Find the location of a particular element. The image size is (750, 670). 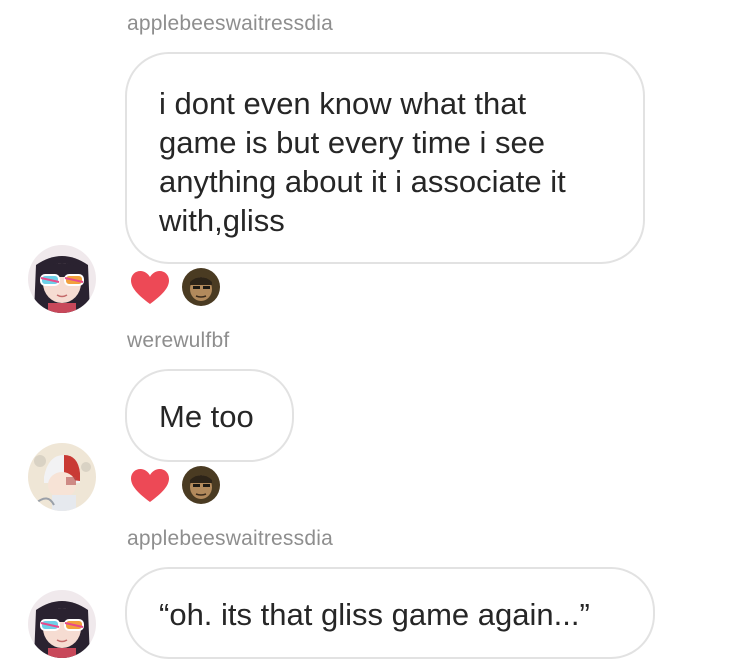

message-username: werewulfbf is located at coordinates (178, 341).